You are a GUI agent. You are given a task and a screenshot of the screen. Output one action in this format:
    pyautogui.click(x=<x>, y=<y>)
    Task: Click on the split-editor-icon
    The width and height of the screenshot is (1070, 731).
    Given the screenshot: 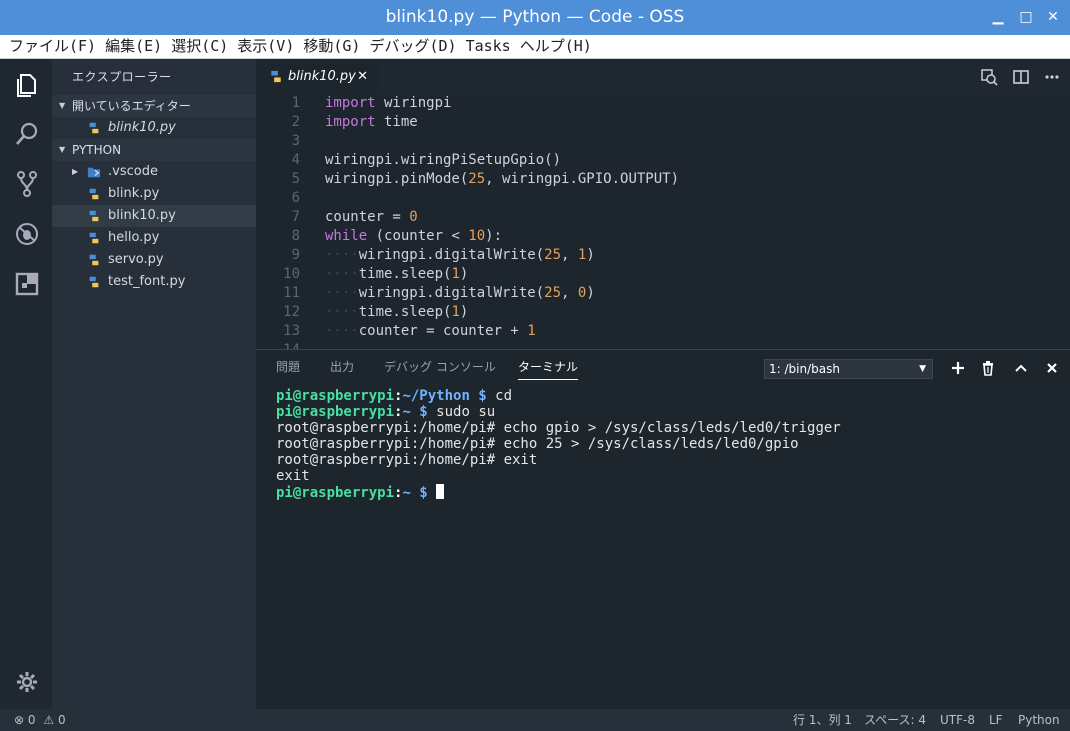 What is the action you would take?
    pyautogui.click(x=1021, y=77)
    